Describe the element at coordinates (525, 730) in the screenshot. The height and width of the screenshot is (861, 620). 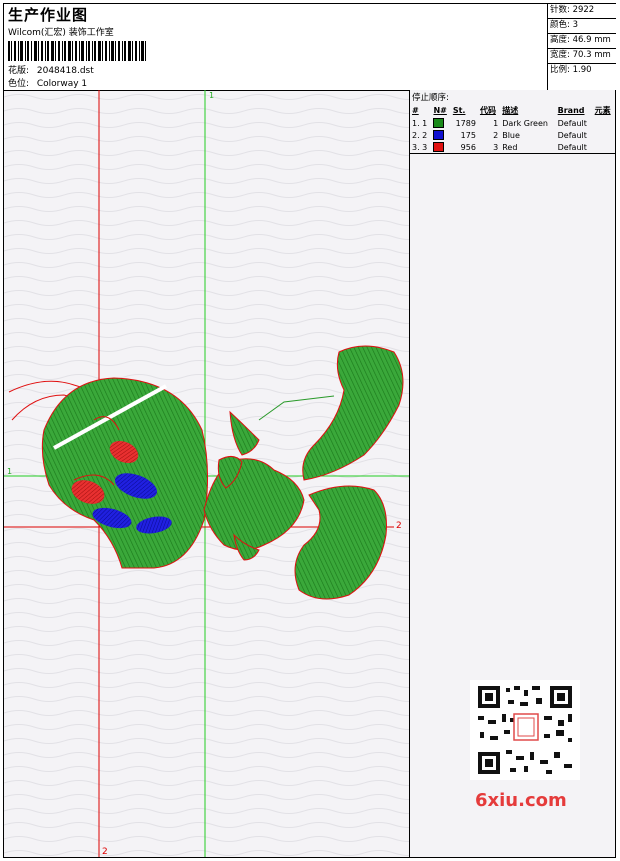
I see `qr-code-icon` at that location.